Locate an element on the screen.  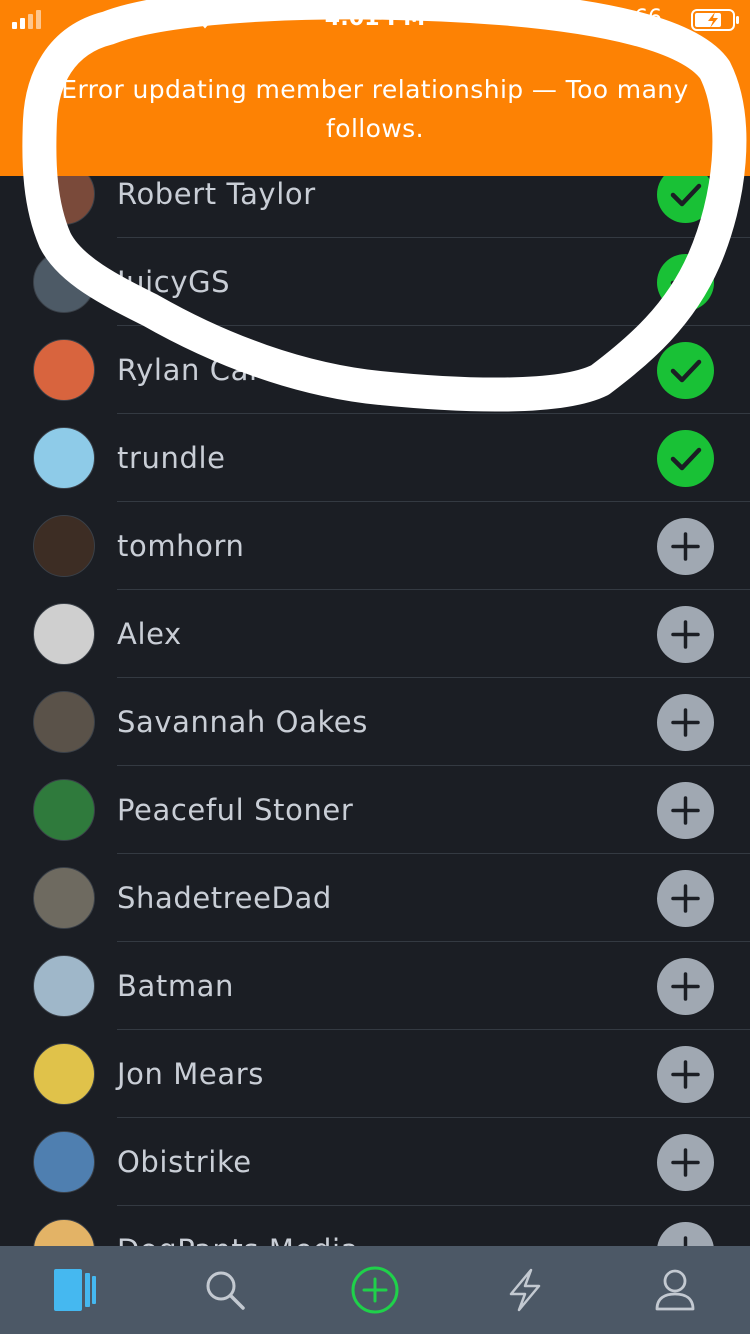
member-name: Savannah Oakes is located at coordinates (242, 722).